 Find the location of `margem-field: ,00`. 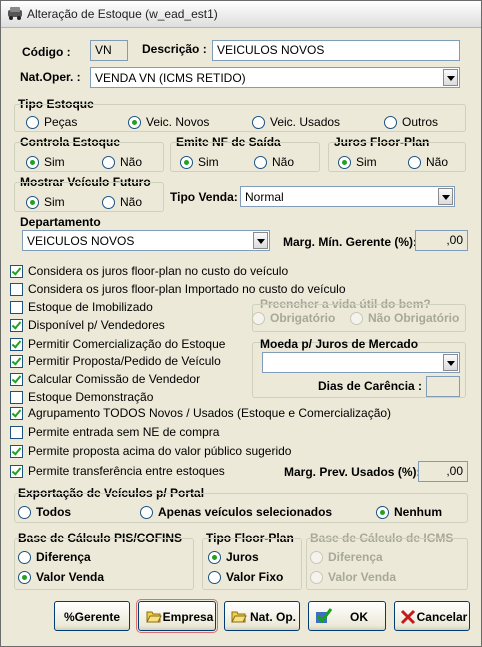

margem-field: ,00 is located at coordinates (441, 240).